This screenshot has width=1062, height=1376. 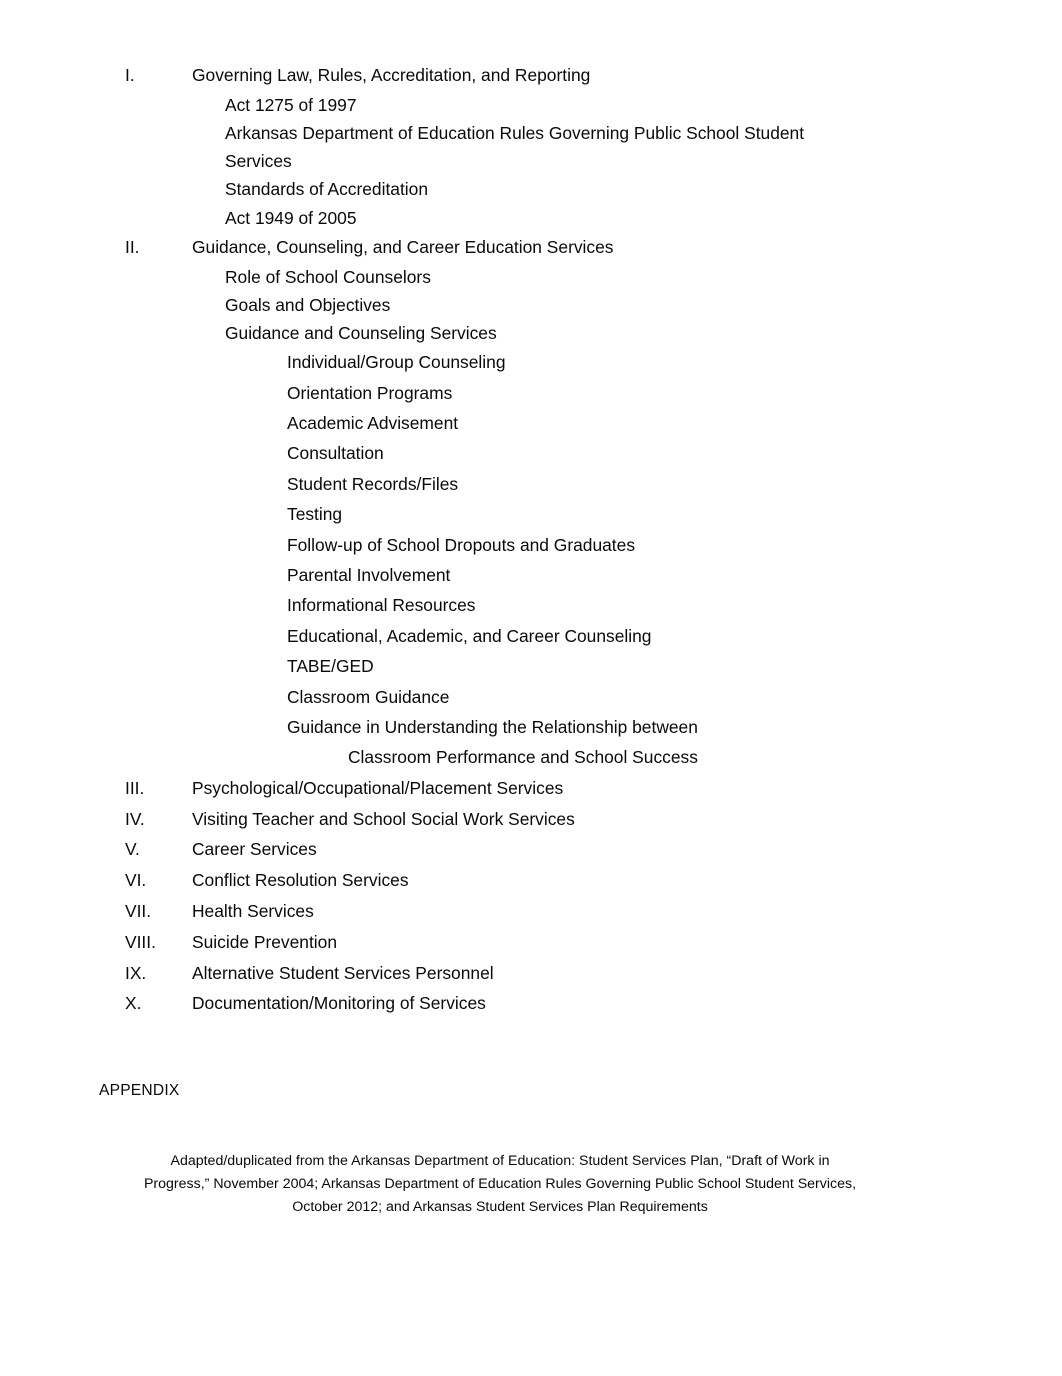 I want to click on toc-entry-label: Parental Involvement, so click(x=369, y=575).